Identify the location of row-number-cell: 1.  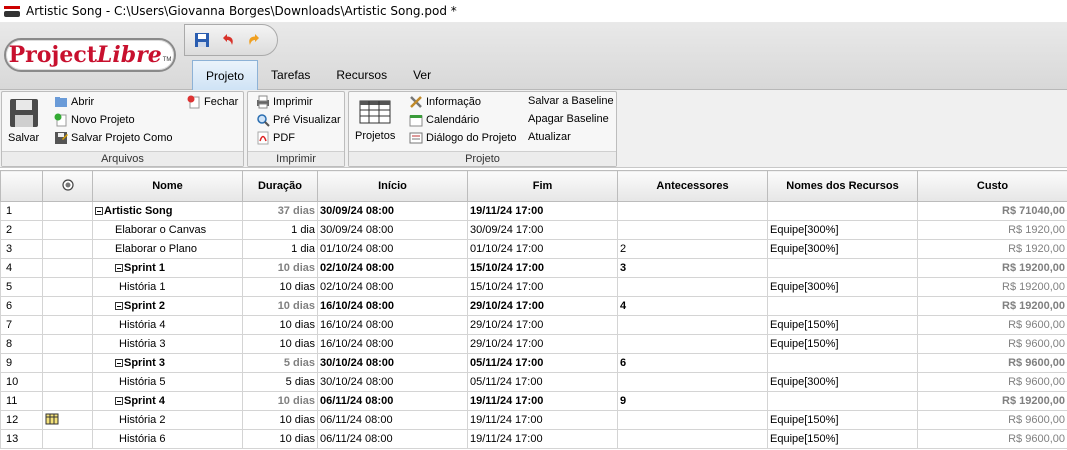
(21, 211).